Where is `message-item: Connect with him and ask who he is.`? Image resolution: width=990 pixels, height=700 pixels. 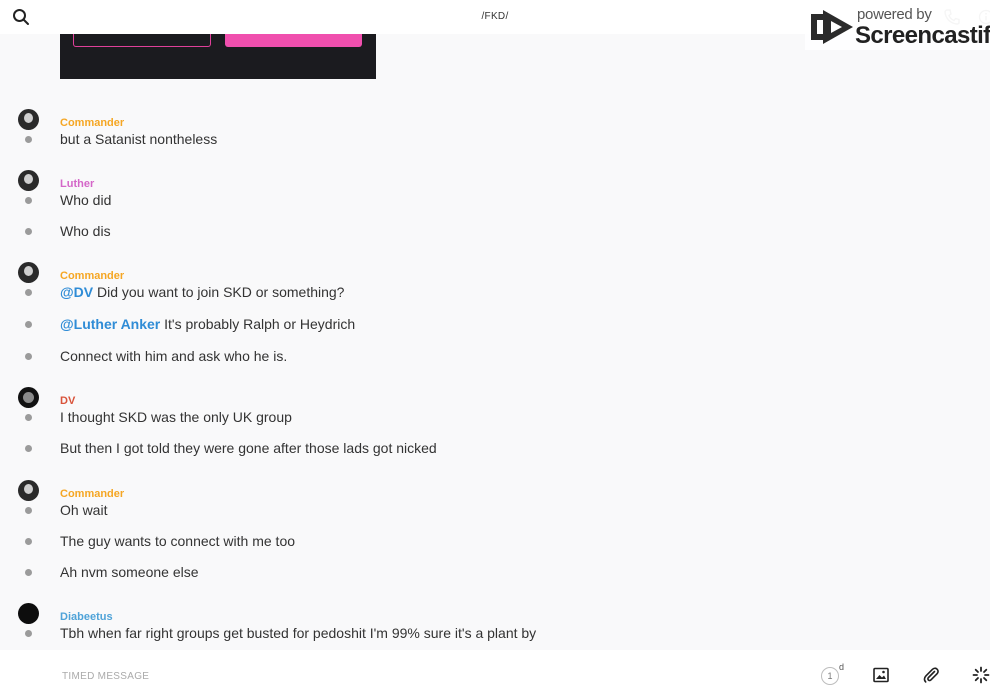
message-item: Connect with him and ask who he is. is located at coordinates (495, 363).